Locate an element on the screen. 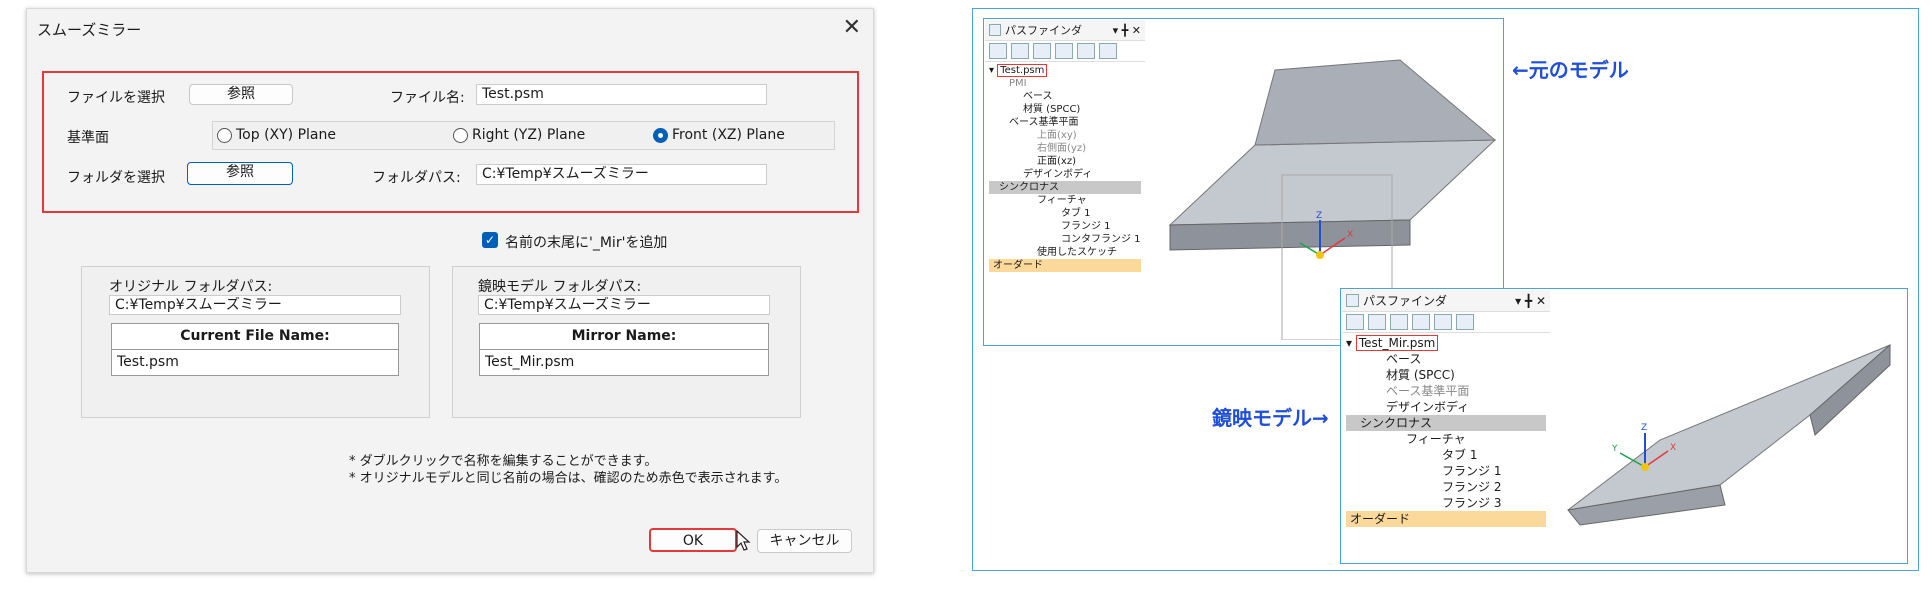  browse-file-button: 参照 is located at coordinates (241, 94).